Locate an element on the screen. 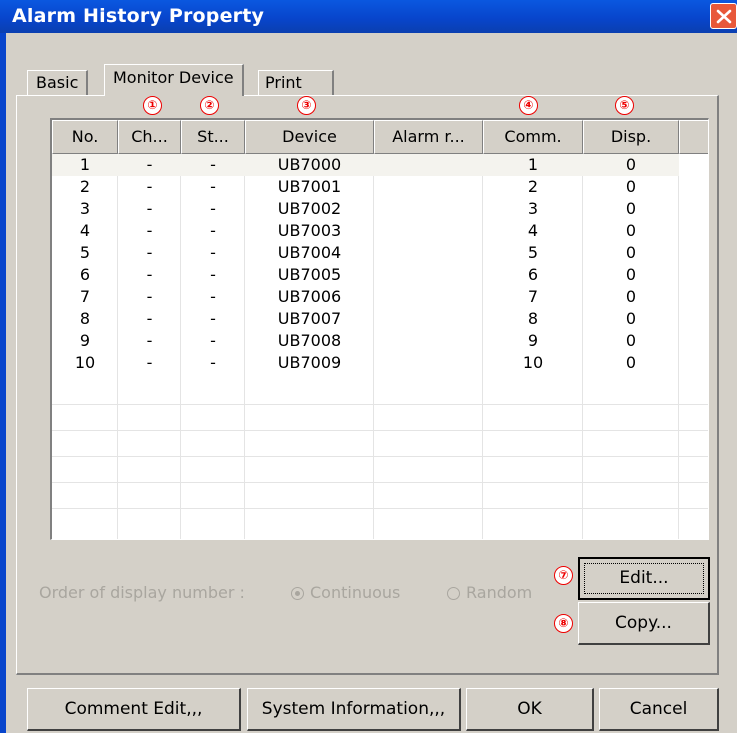 This screenshot has width=737, height=733. cell-comm: 6 is located at coordinates (533, 274).